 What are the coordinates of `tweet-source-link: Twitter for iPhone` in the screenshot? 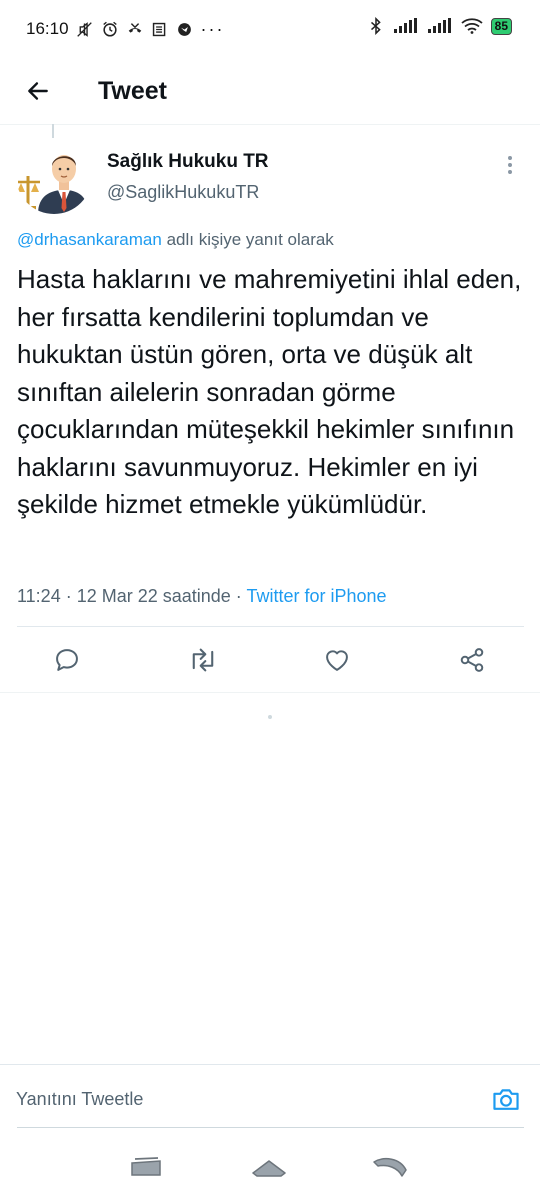 It's located at (316, 596).